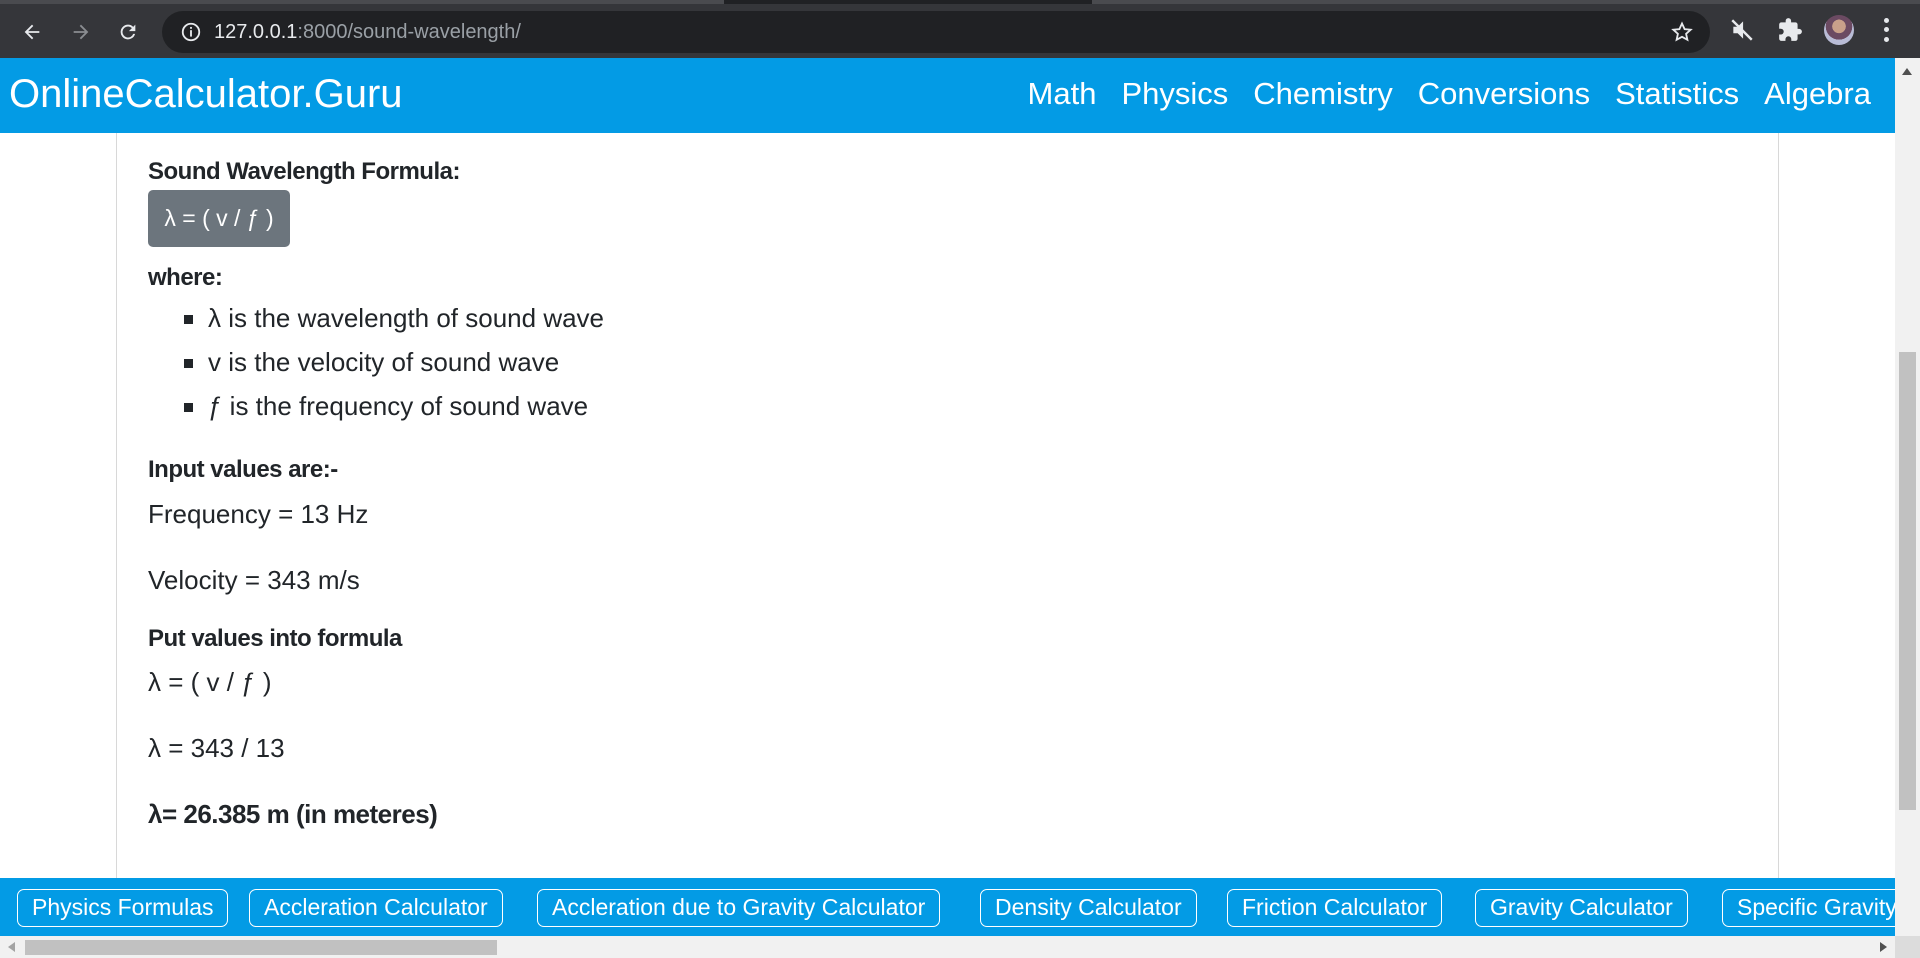 Image resolution: width=1920 pixels, height=958 pixels. I want to click on back-button, so click(32, 32).